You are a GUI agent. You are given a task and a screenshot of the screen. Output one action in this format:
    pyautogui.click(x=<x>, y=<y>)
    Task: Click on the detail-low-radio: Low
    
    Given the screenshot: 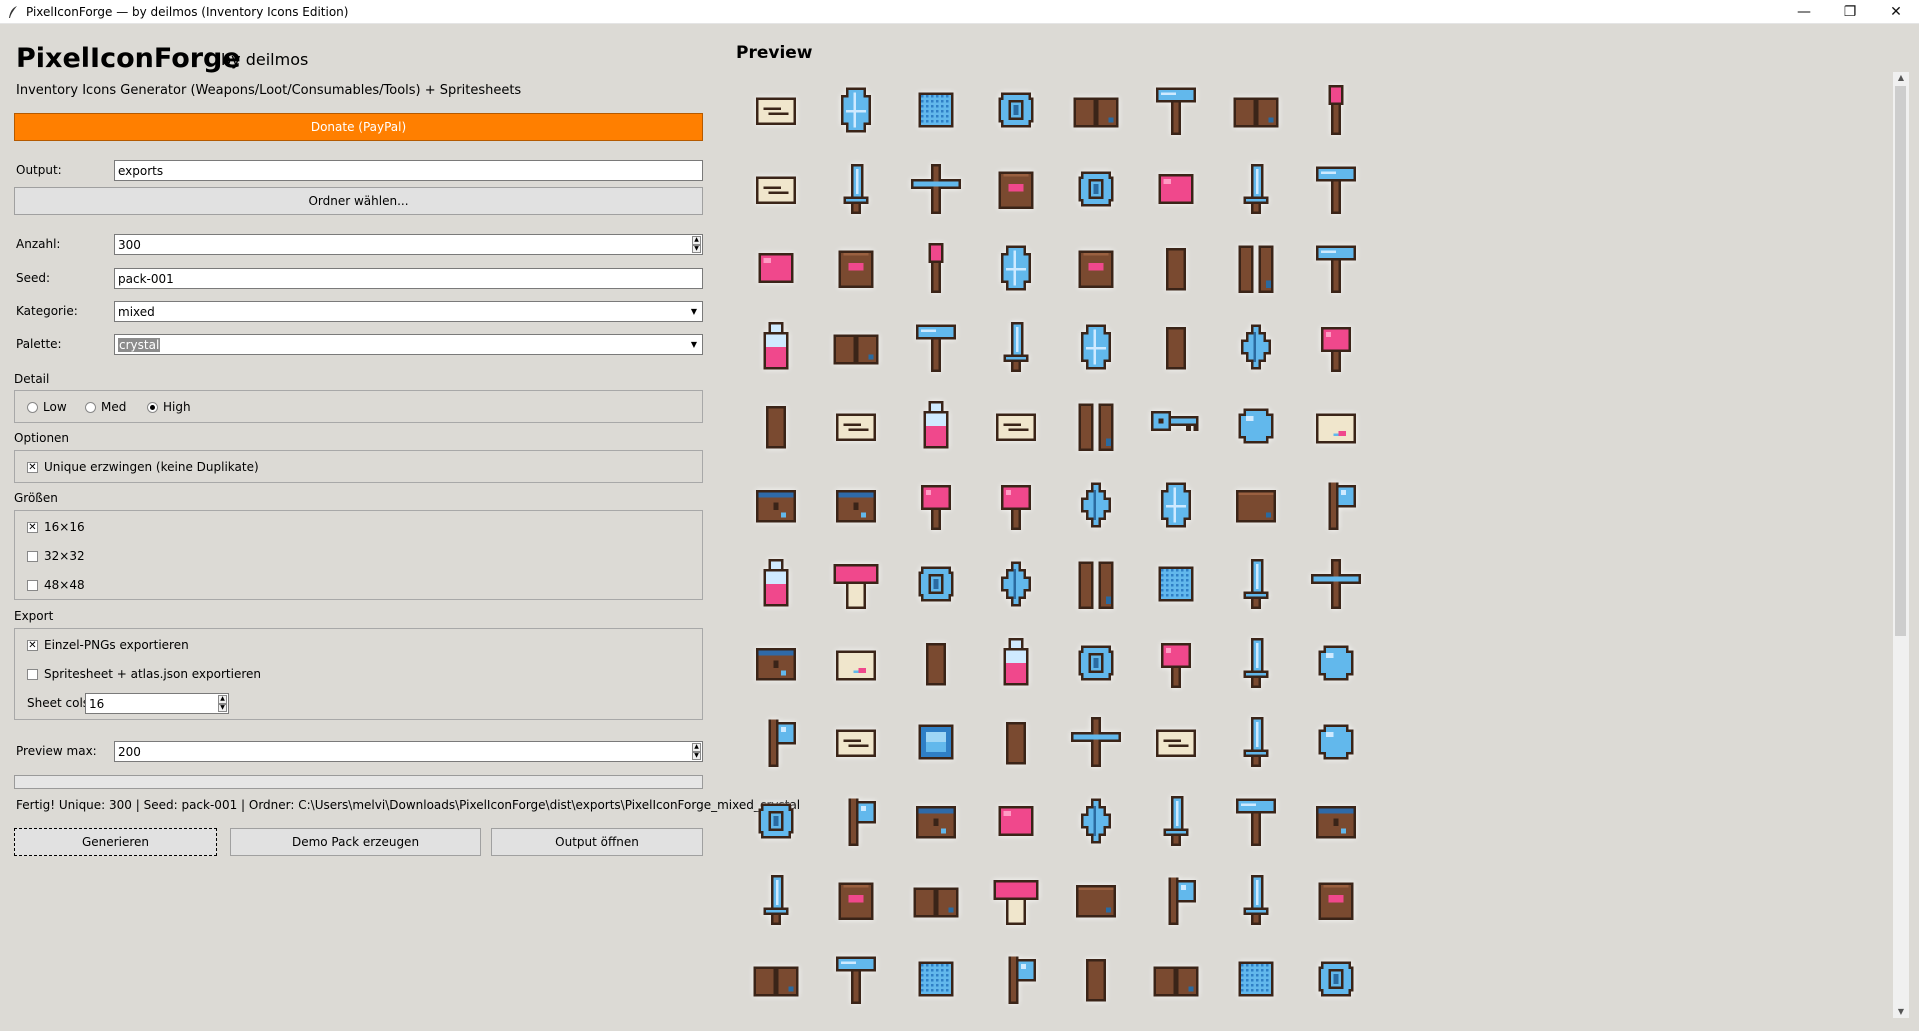 What is the action you would take?
    pyautogui.click(x=47, y=407)
    